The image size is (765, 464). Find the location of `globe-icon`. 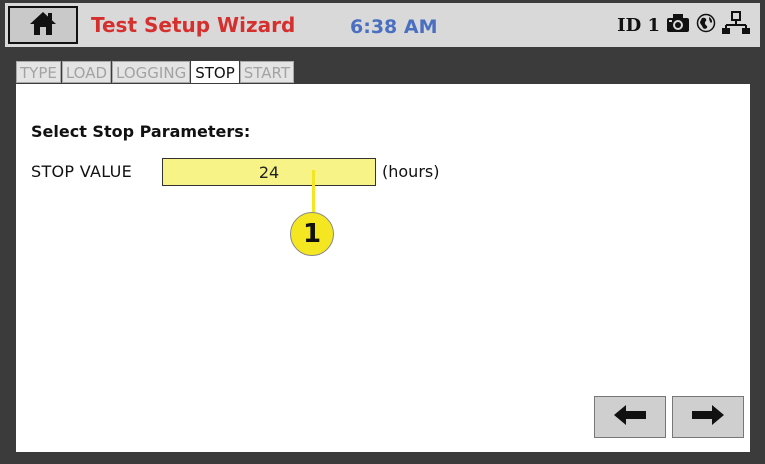

globe-icon is located at coordinates (706, 25).